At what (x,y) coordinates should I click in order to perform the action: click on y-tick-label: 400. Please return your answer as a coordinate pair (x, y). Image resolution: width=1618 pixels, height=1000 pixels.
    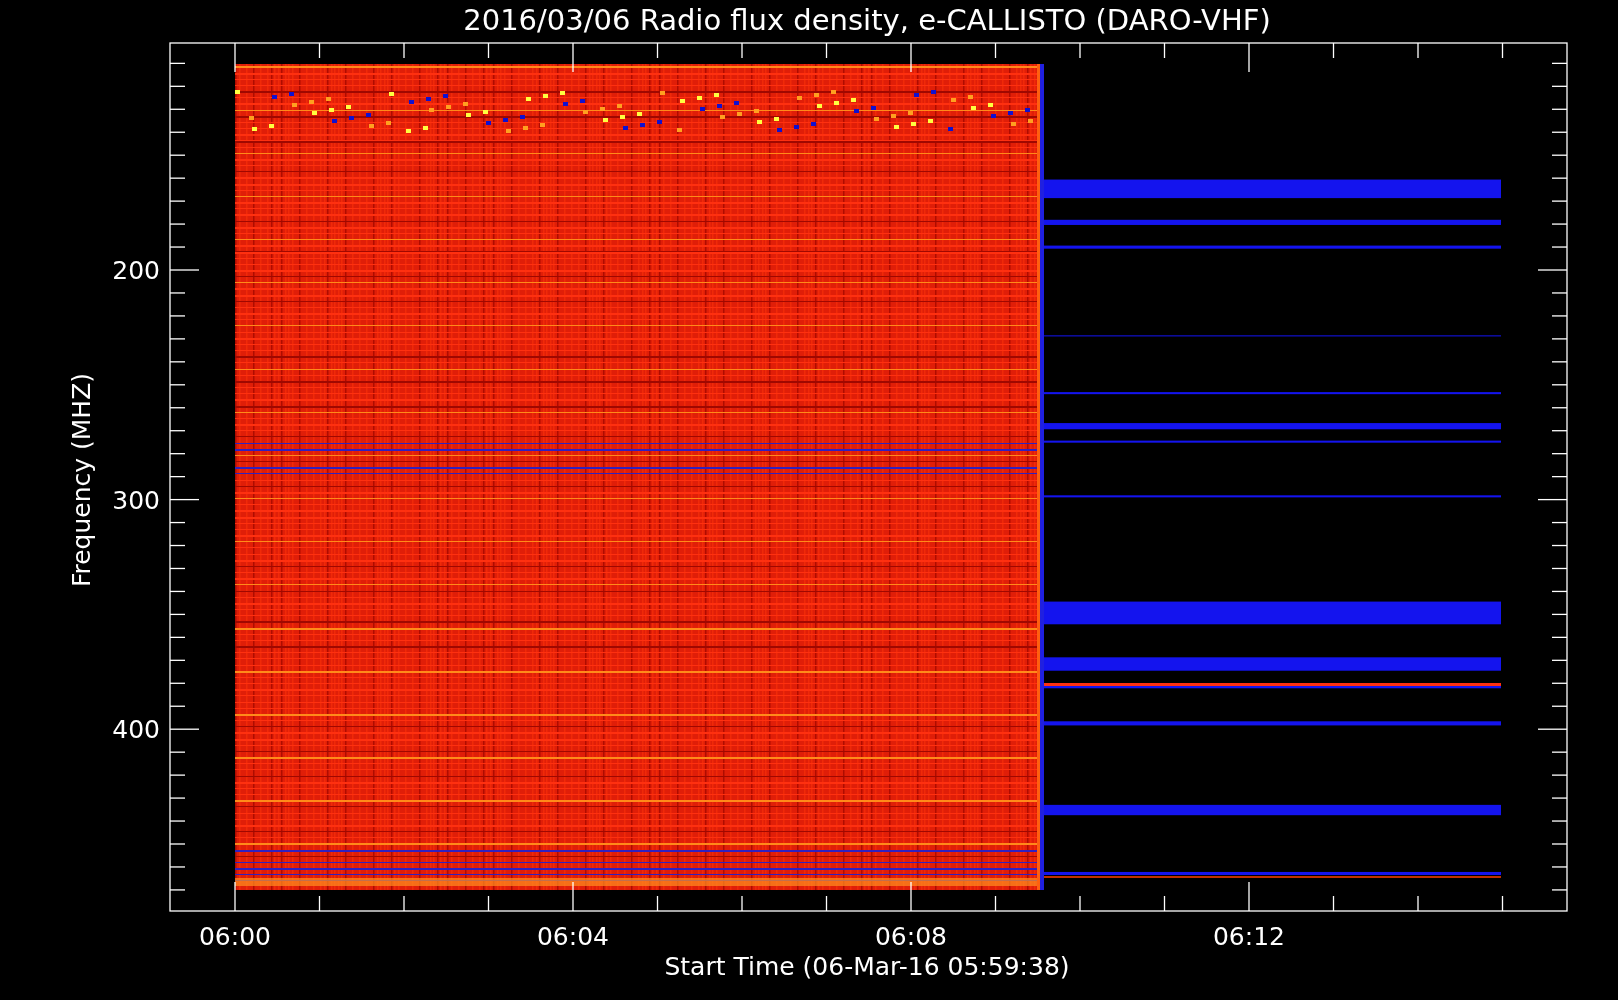
    Looking at the image, I should click on (136, 730).